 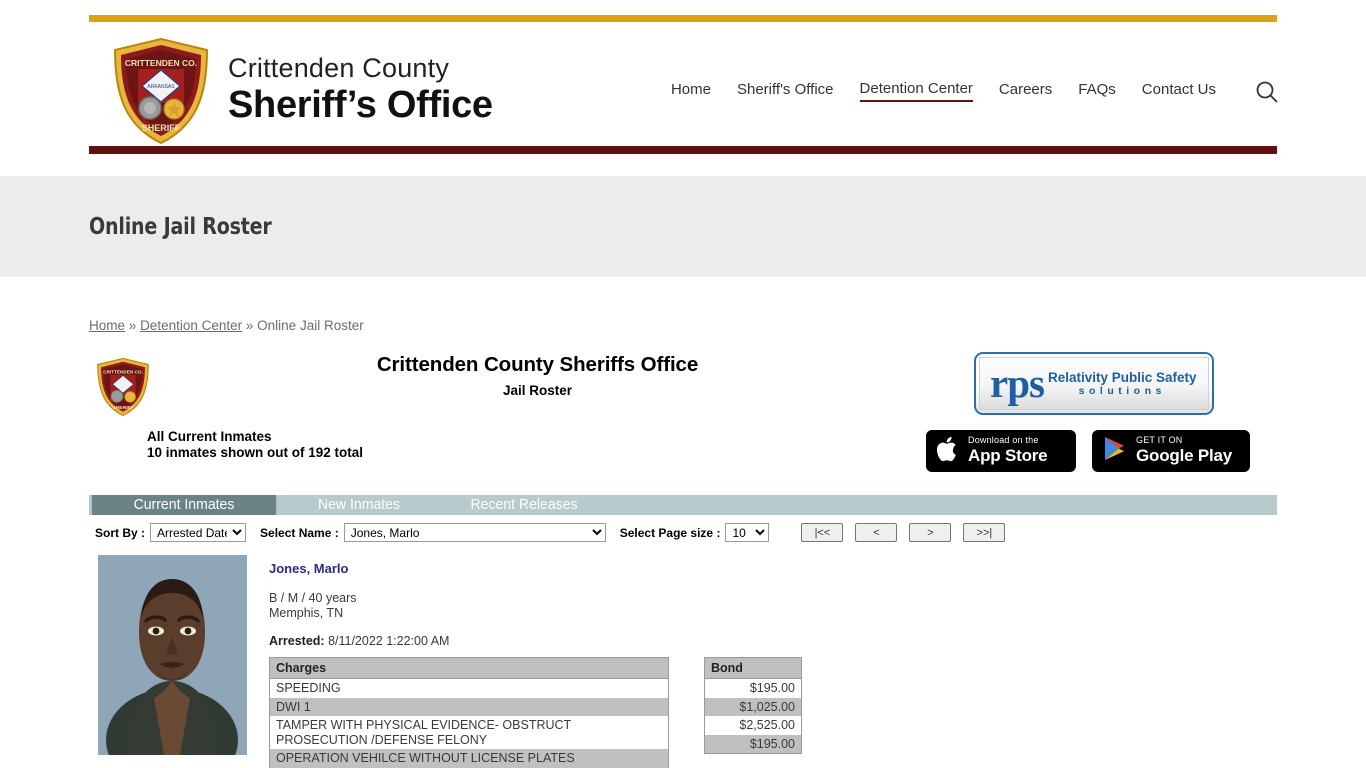 I want to click on arrested-label: Arrested:, so click(x=297, y=641).